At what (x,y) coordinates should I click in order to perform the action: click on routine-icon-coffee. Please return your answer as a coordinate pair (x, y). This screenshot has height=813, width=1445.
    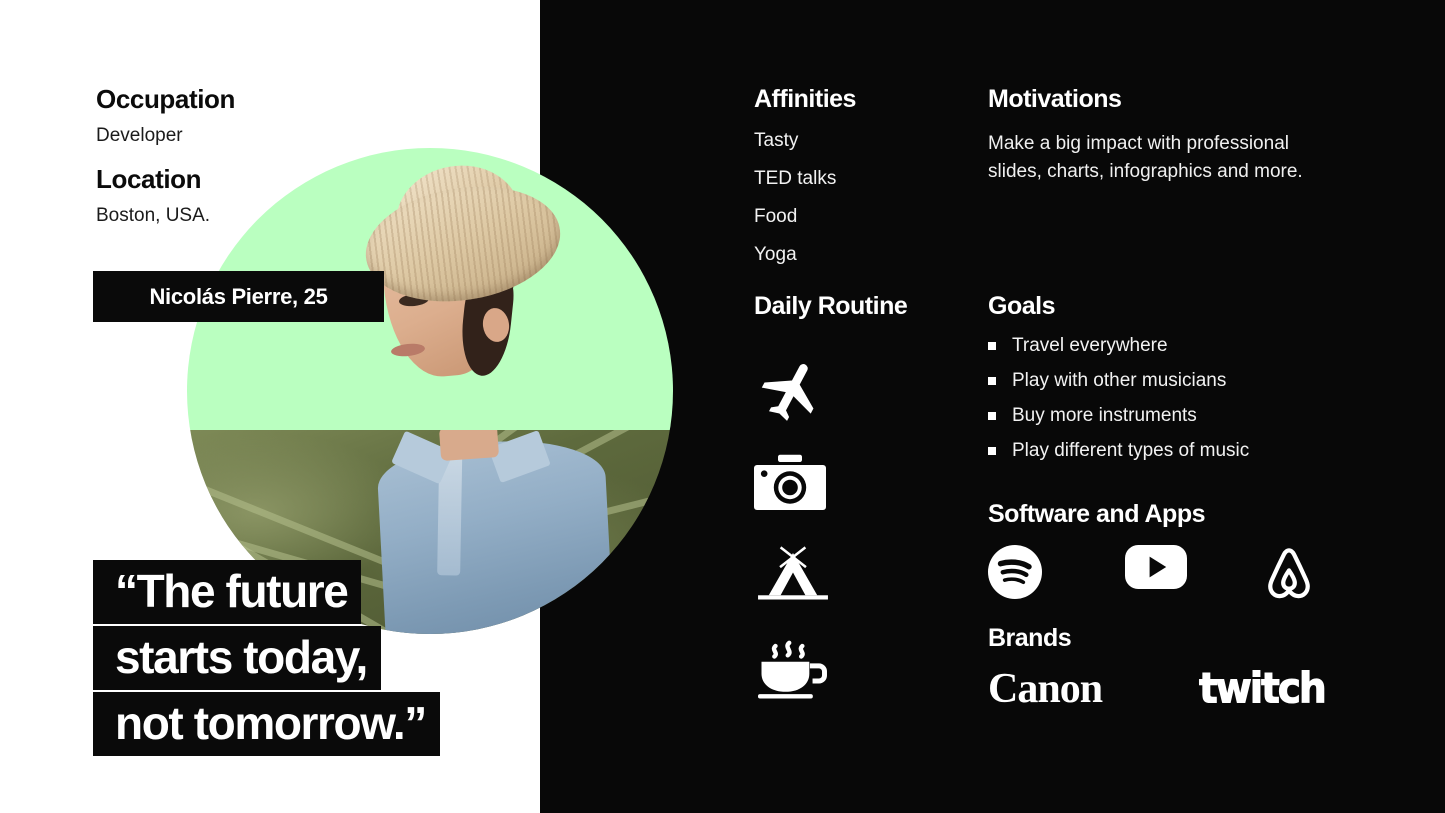
    Looking at the image, I should click on (793, 667).